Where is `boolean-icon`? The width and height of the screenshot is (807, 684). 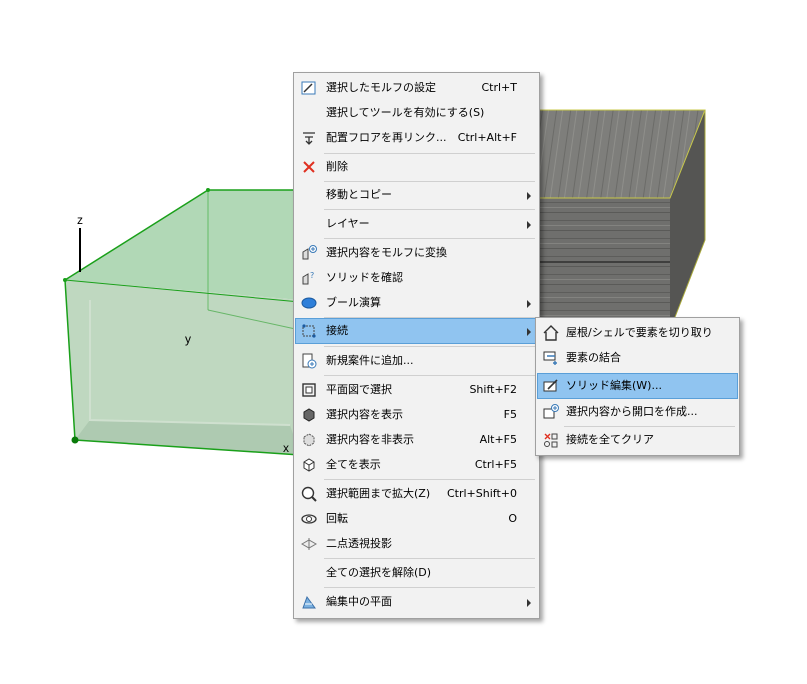
boolean-icon is located at coordinates (309, 303).